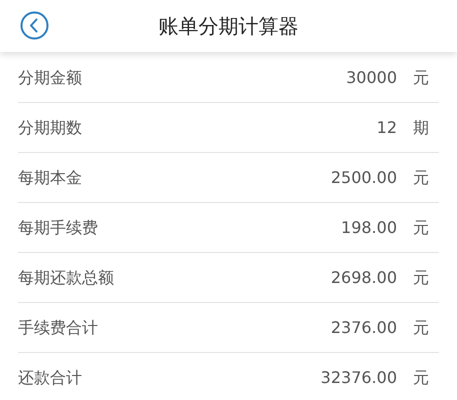  Describe the element at coordinates (50, 77) in the screenshot. I see `row-label: 分期金额` at that location.